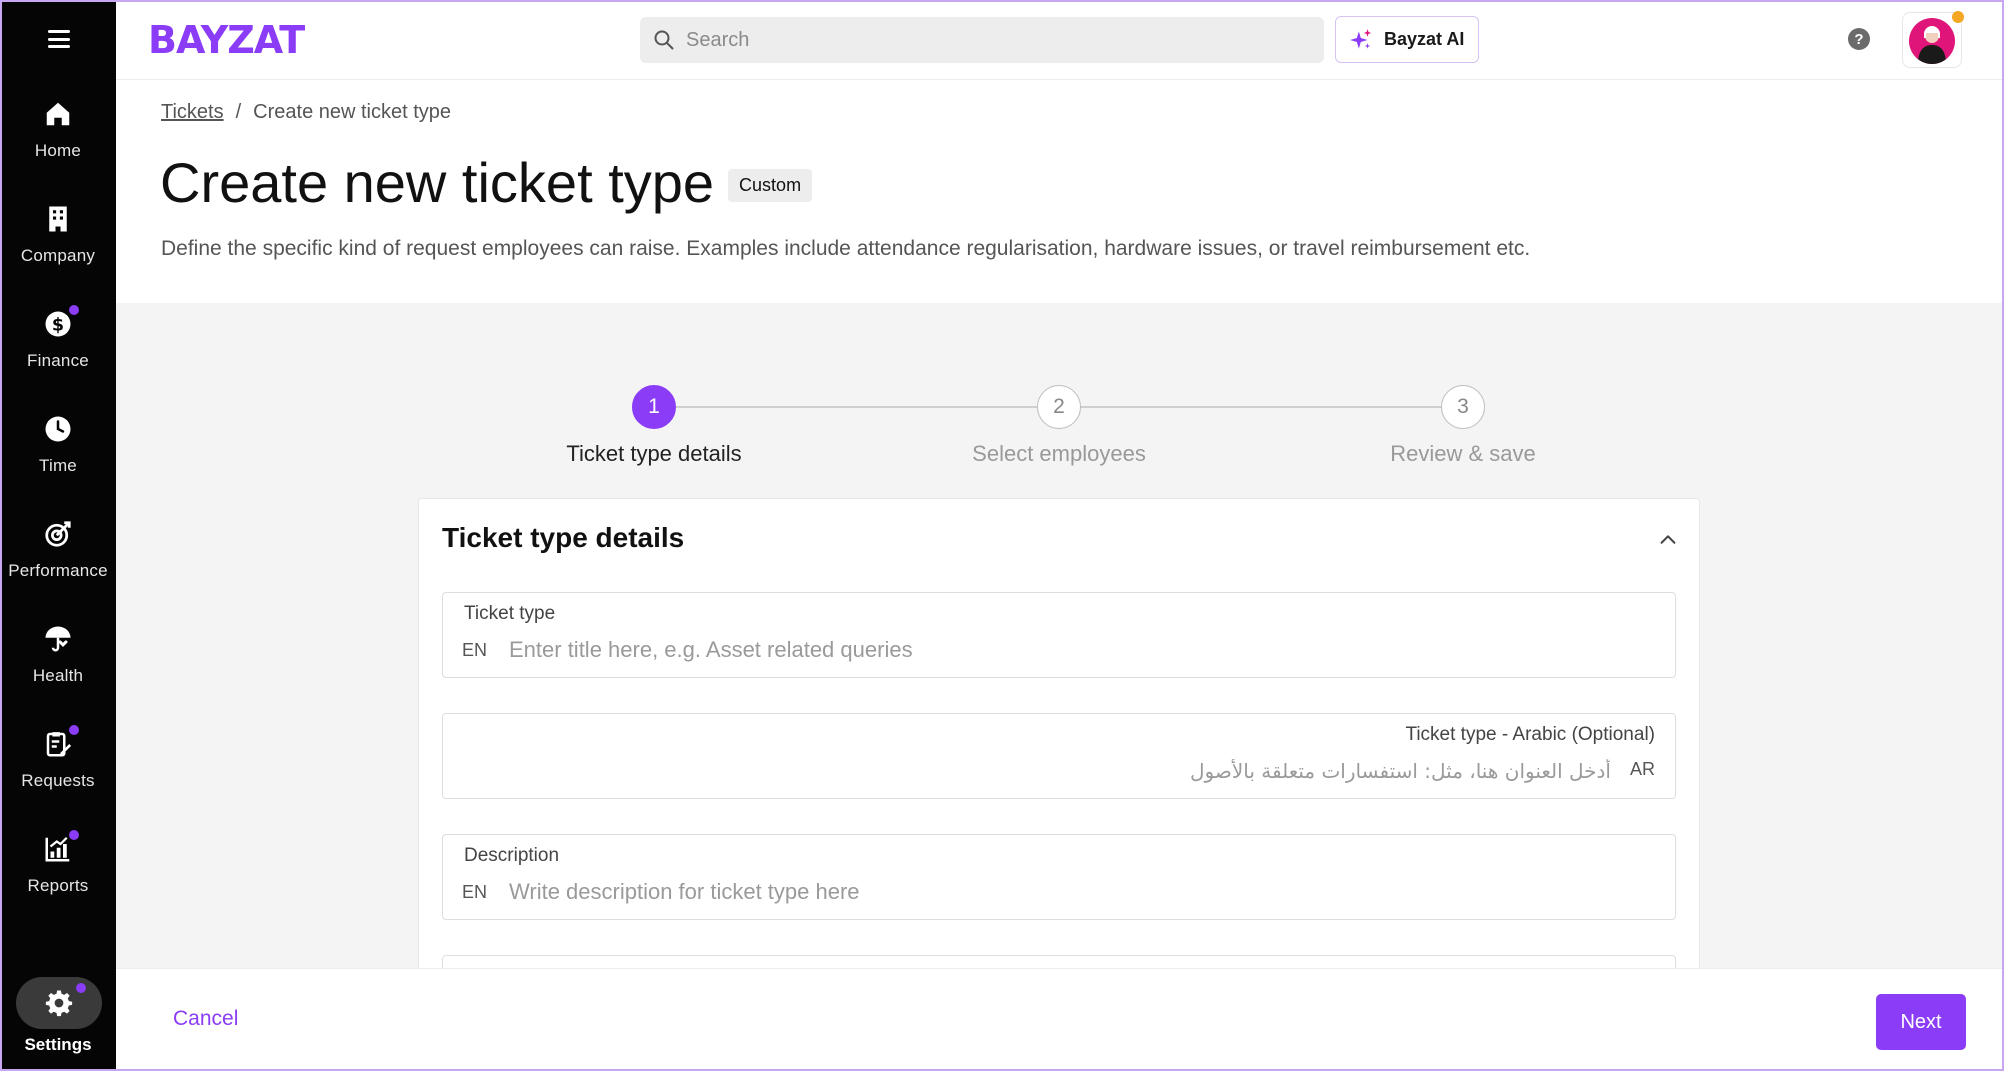  Describe the element at coordinates (58, 1044) in the screenshot. I see `sidebar-item-label: Settings` at that location.